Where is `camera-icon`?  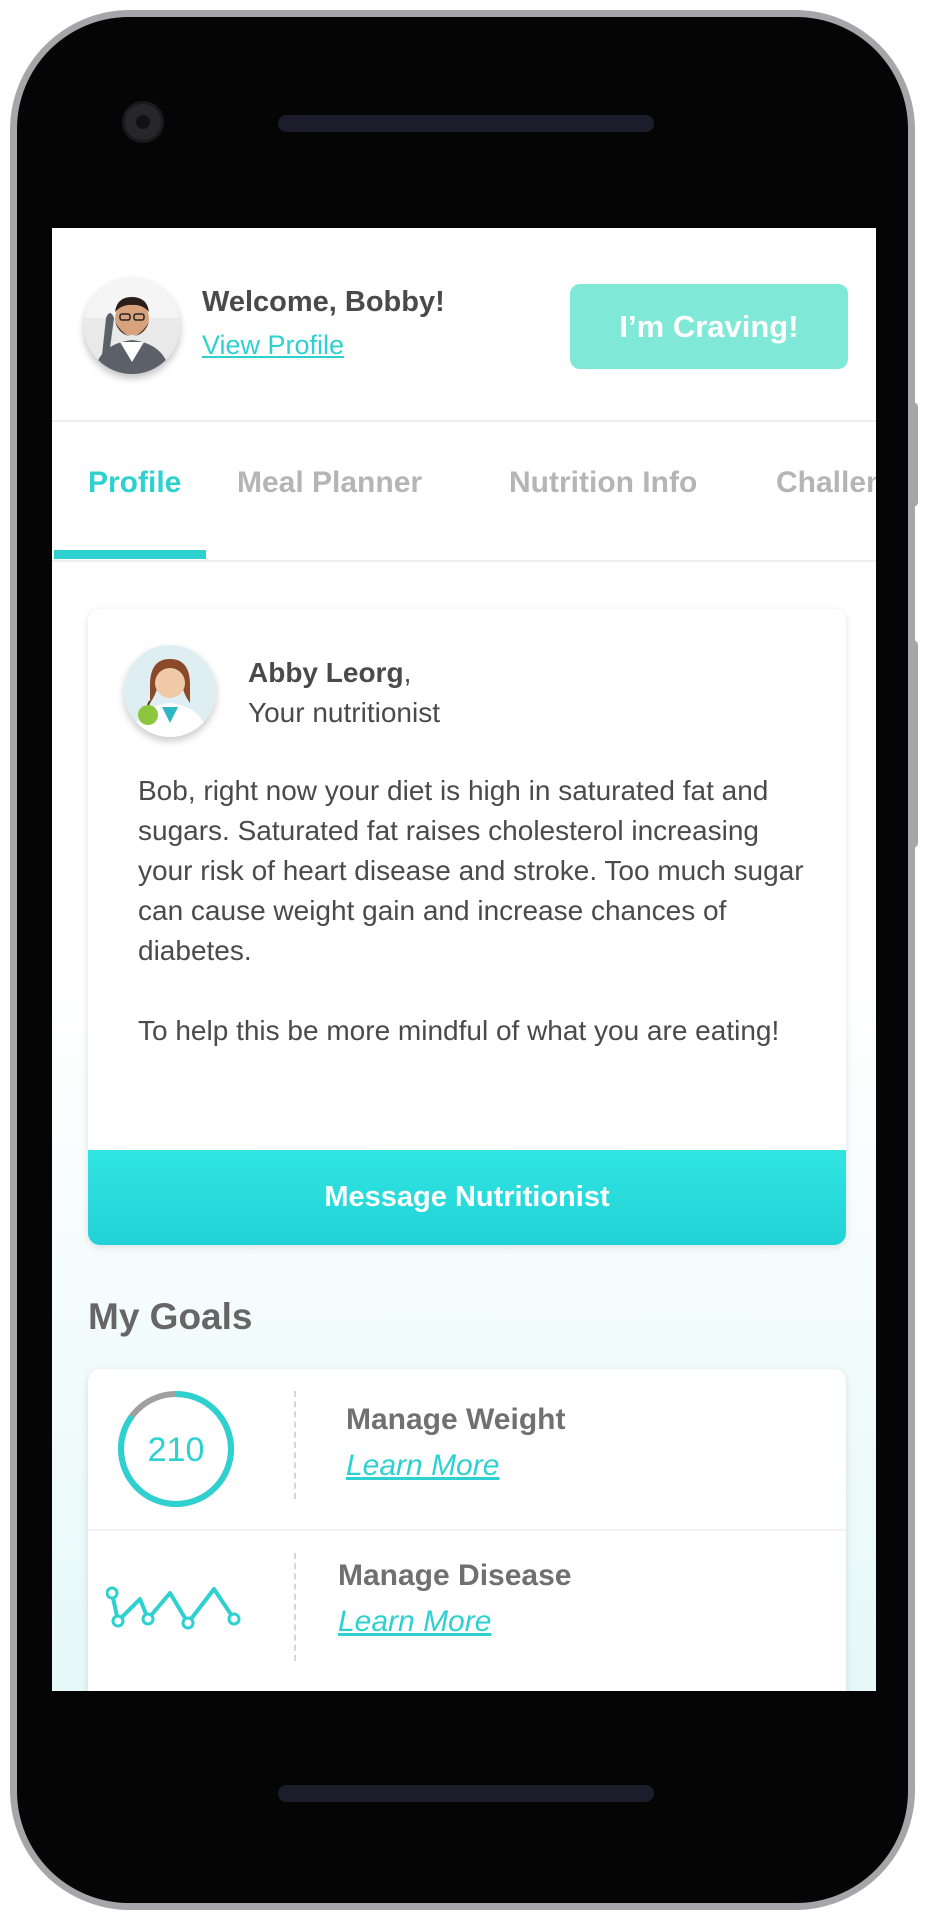 camera-icon is located at coordinates (143, 122).